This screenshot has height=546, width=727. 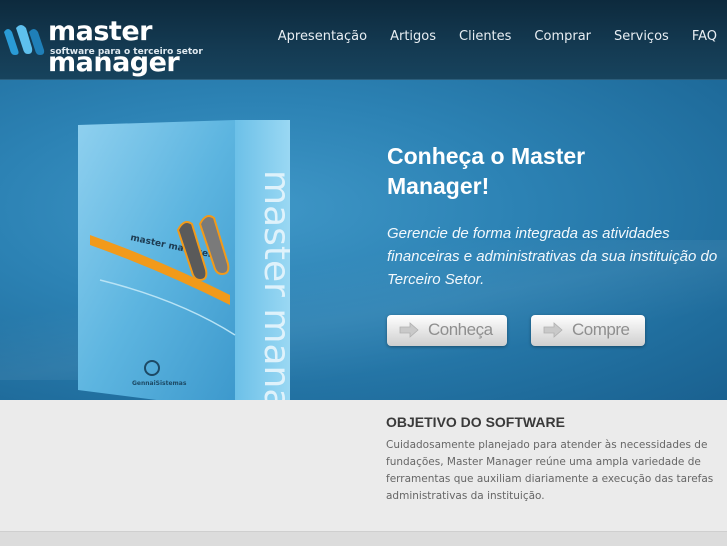 What do you see at coordinates (641, 36) in the screenshot?
I see `nav-servicos: Serviços` at bounding box center [641, 36].